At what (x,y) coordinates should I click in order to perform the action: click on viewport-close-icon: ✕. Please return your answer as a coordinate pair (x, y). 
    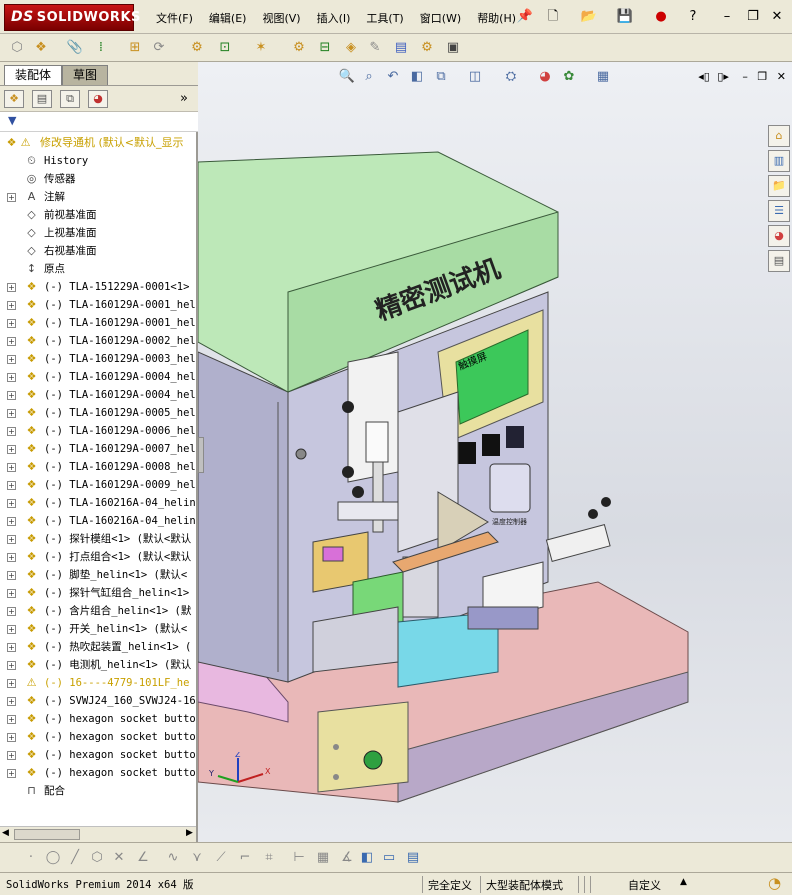
    Looking at the image, I should click on (781, 76).